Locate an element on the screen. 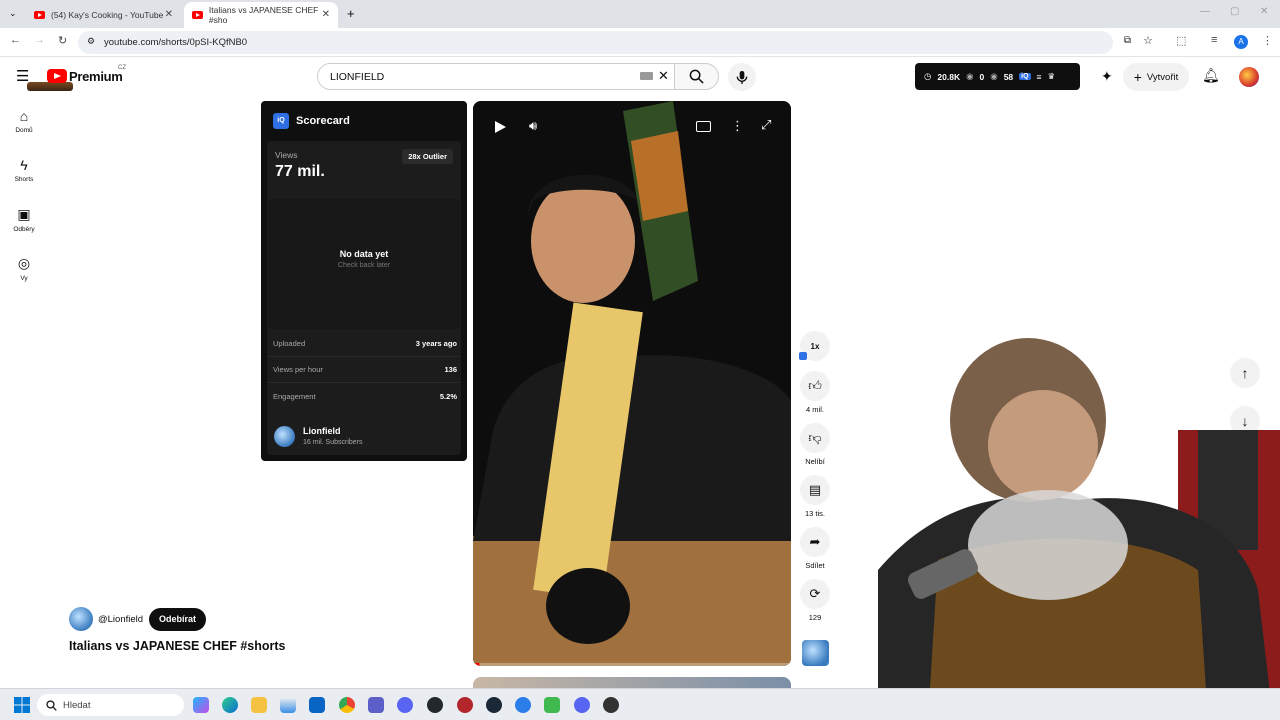 The height and width of the screenshot is (720, 1280). channel-avatar is located at coordinates (81, 619).